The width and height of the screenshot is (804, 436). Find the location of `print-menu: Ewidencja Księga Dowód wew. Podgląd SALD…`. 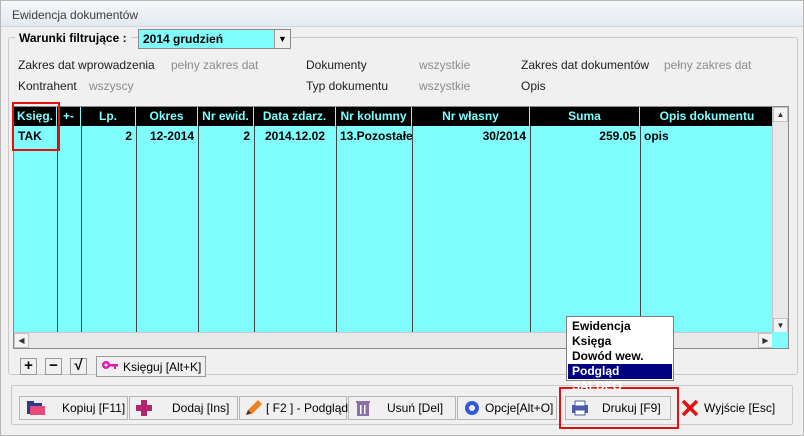

print-menu: Ewidencja Księga Dowód wew. Podgląd SALD… is located at coordinates (620, 354).